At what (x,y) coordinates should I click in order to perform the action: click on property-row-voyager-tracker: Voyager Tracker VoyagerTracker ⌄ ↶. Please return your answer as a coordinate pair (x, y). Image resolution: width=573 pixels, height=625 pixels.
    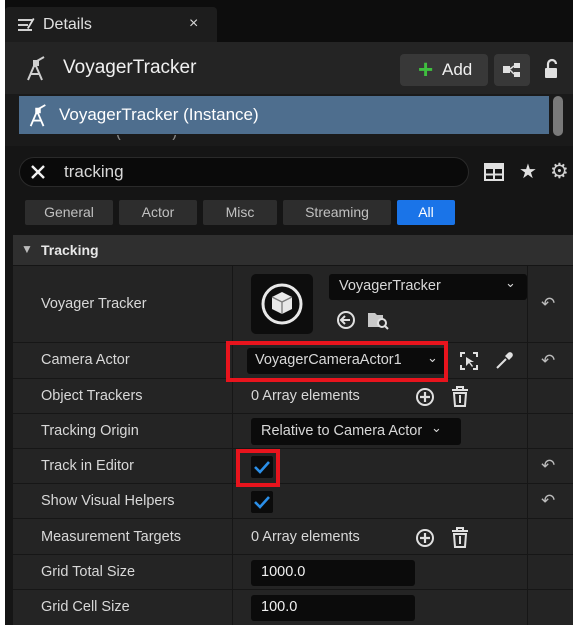
    Looking at the image, I should click on (293, 304).